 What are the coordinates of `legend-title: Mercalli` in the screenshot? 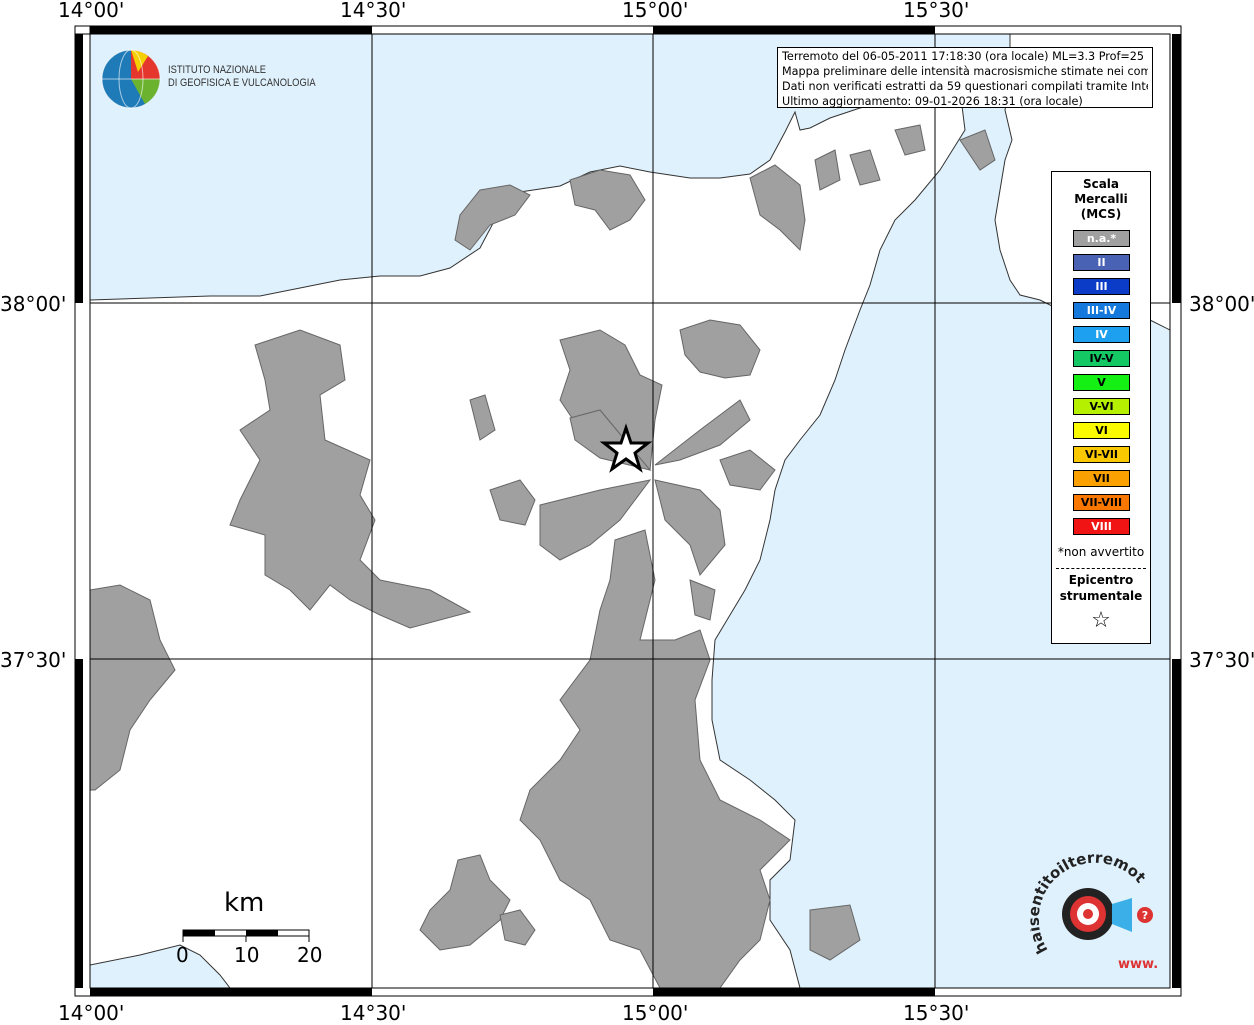 It's located at (1101, 199).